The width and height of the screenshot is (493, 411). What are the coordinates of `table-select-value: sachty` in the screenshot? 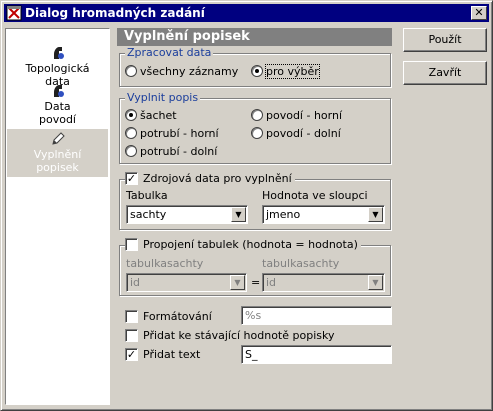 It's located at (148, 214).